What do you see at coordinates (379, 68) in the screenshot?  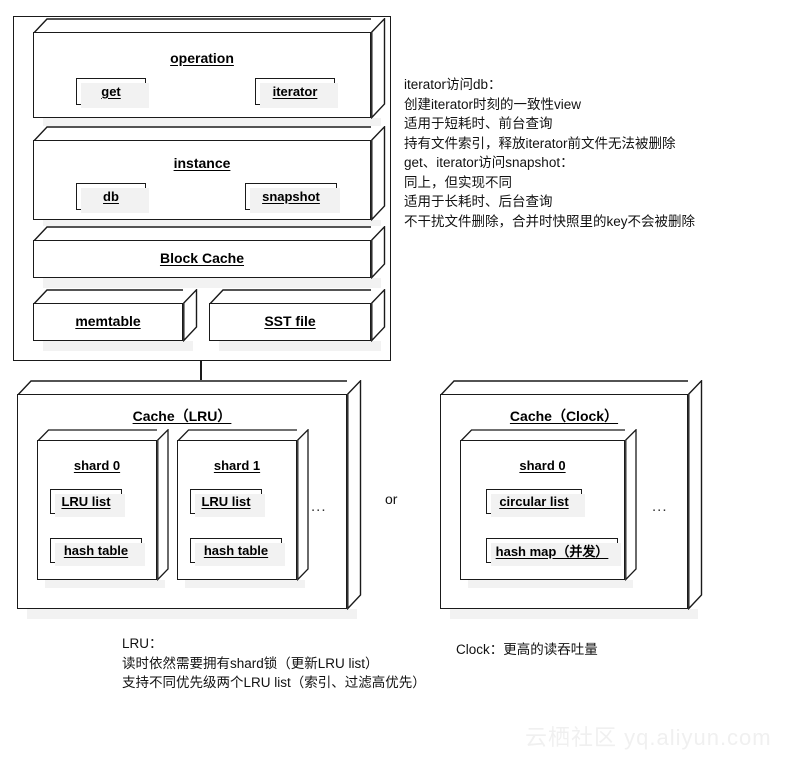 I see `operation-box-side-face` at bounding box center [379, 68].